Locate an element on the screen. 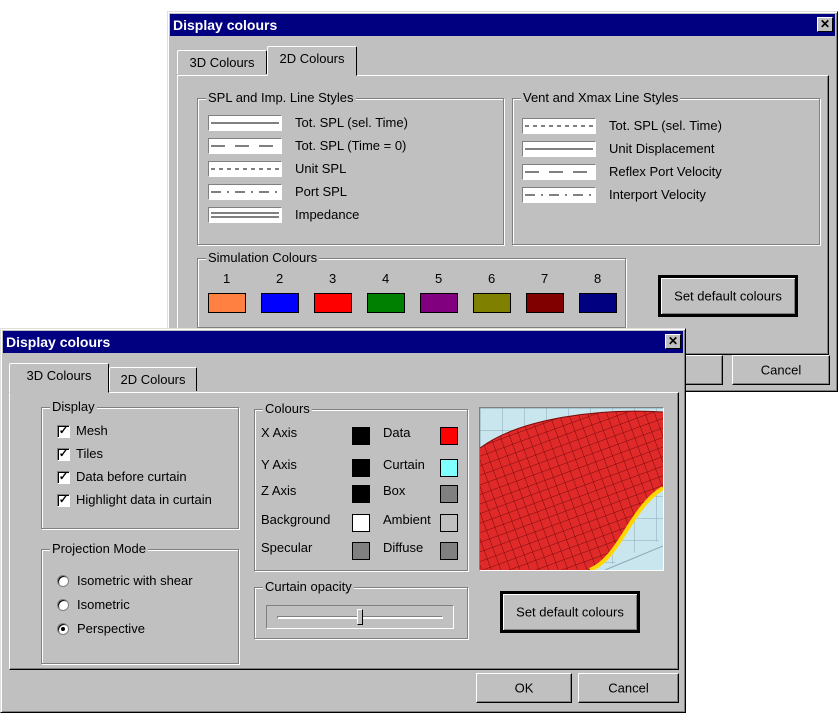  curtain-opacity-slider is located at coordinates (360, 617).